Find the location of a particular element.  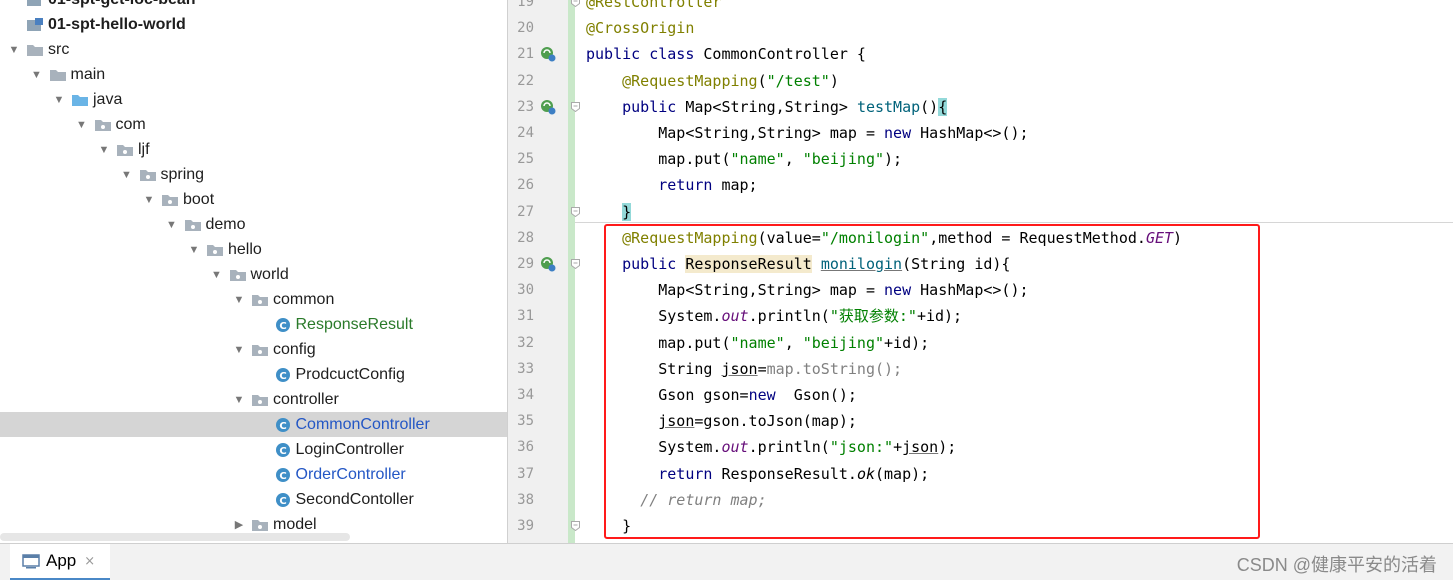

code-line: public class CommonController { is located at coordinates (1014, 54).